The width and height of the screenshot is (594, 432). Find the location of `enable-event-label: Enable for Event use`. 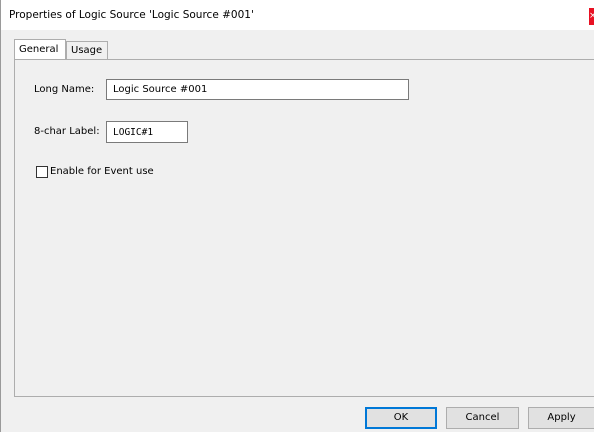

enable-event-label: Enable for Event use is located at coordinates (102, 171).